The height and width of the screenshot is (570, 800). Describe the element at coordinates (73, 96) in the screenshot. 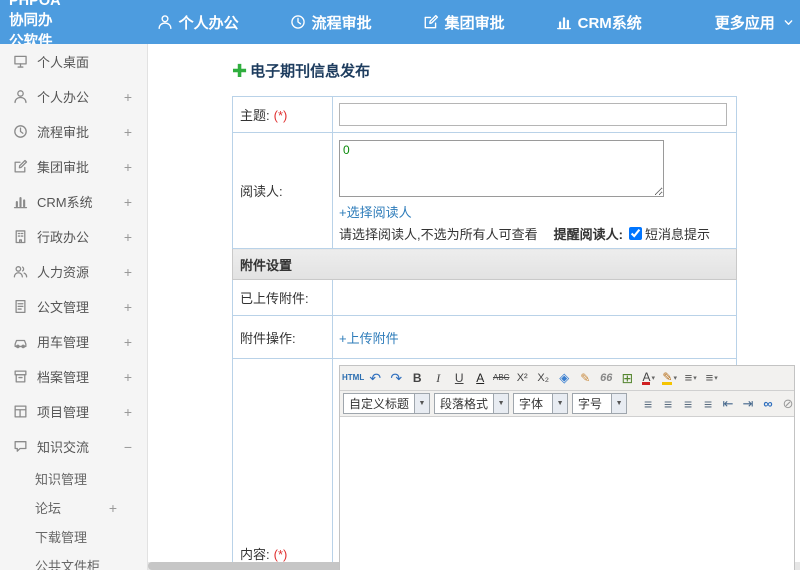

I see `sidebar-item-personal-office: 个人办公 +` at that location.